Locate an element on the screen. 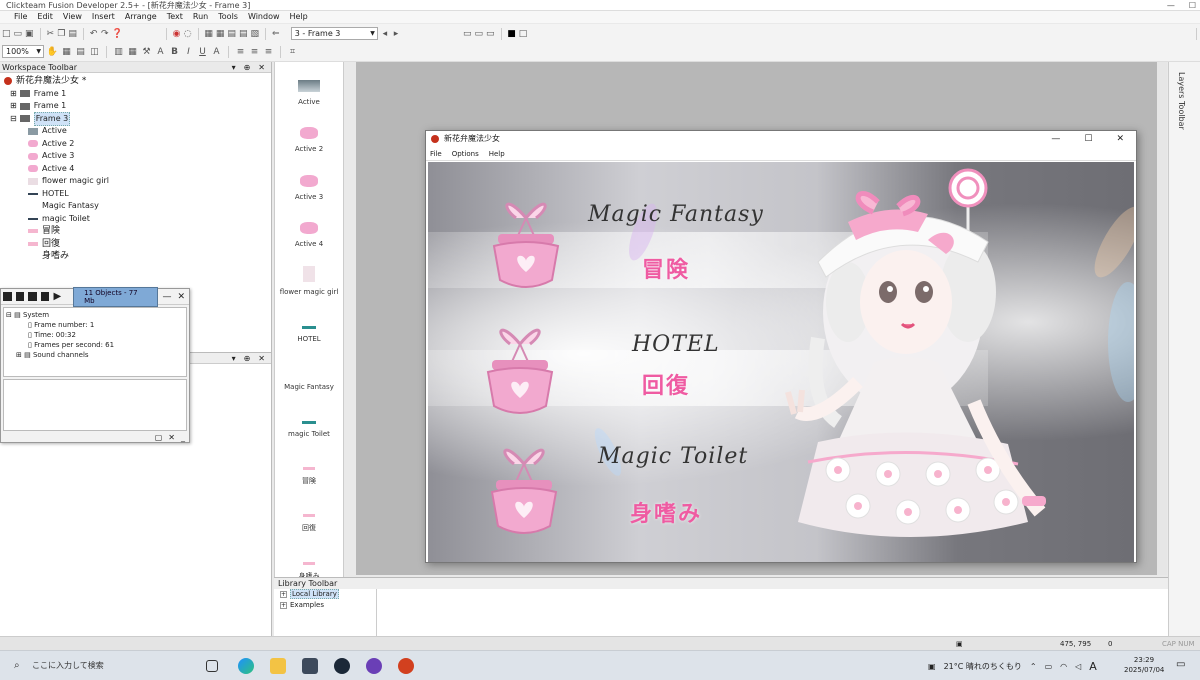 The width and height of the screenshot is (1200, 680). step-icon is located at coordinates (45, 296).